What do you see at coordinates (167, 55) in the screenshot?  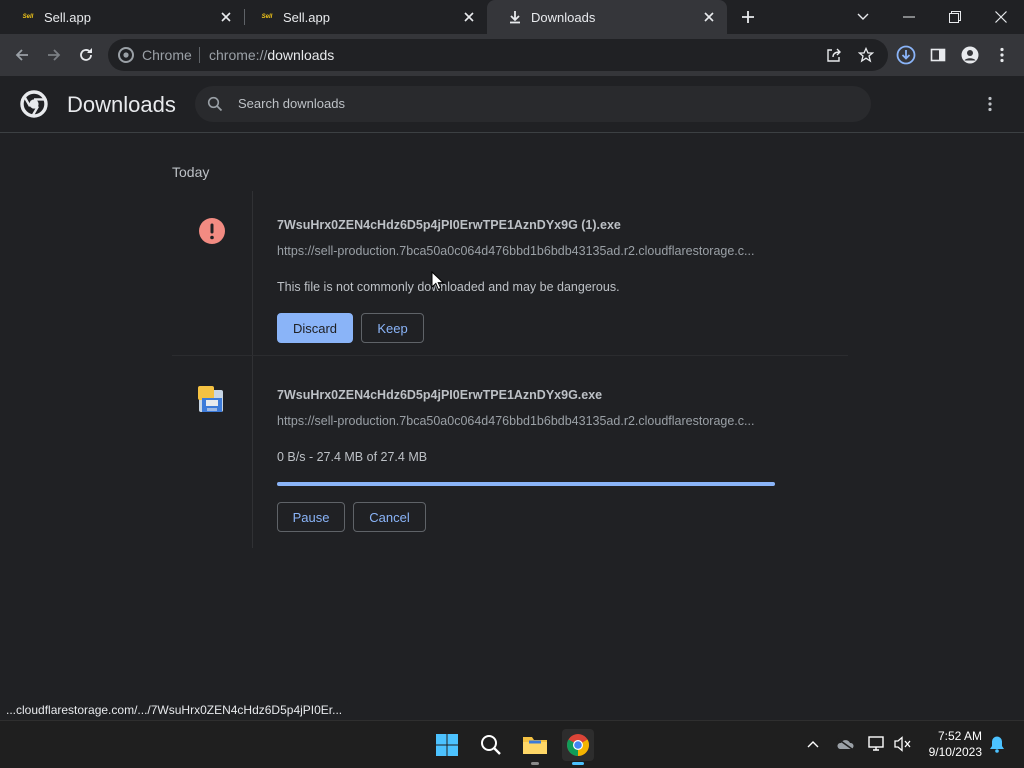 I see `site-chip-label: Chrome` at bounding box center [167, 55].